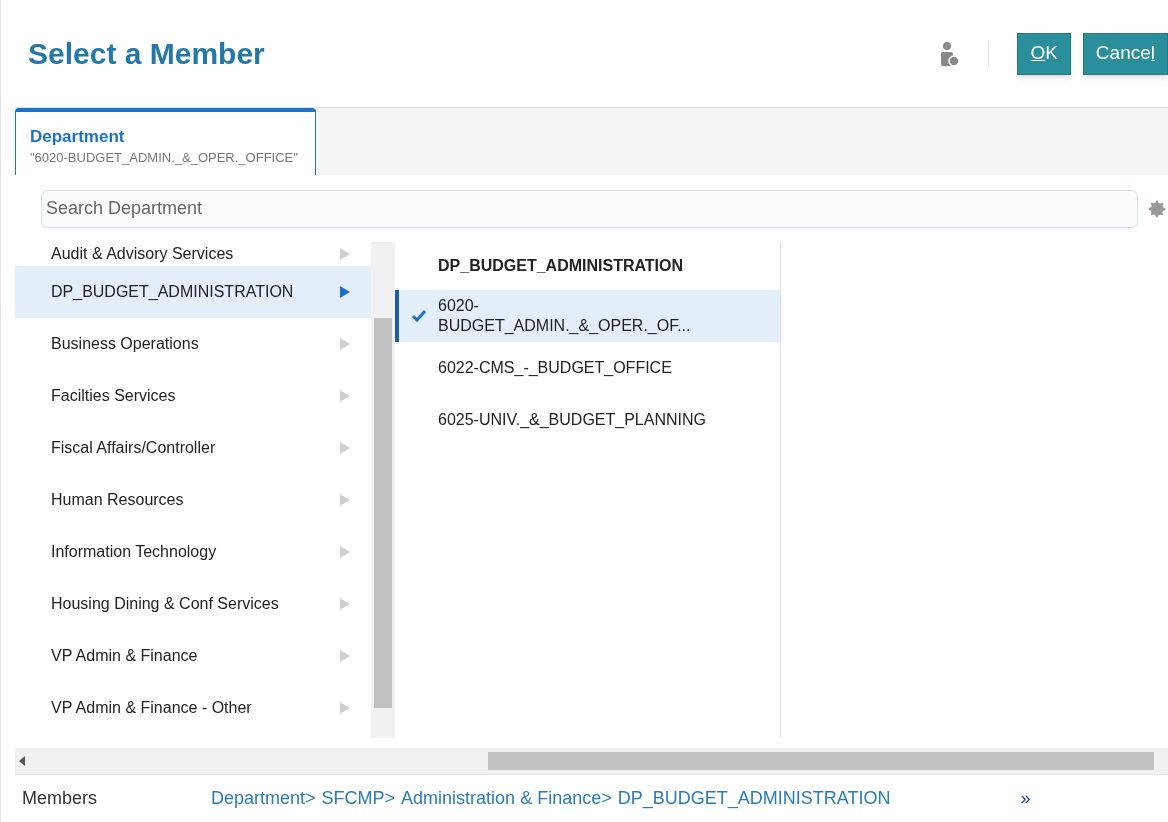 This screenshot has width=1168, height=822. Describe the element at coordinates (59, 799) in the screenshot. I see `footer-label: Members` at that location.